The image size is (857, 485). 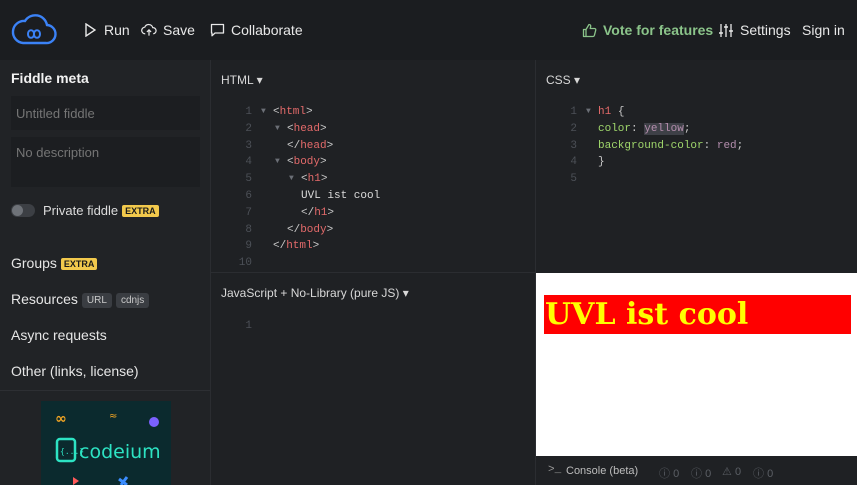 What do you see at coordinates (758, 474) in the screenshot?
I see `error-circle-icon: ⓘ` at bounding box center [758, 474].